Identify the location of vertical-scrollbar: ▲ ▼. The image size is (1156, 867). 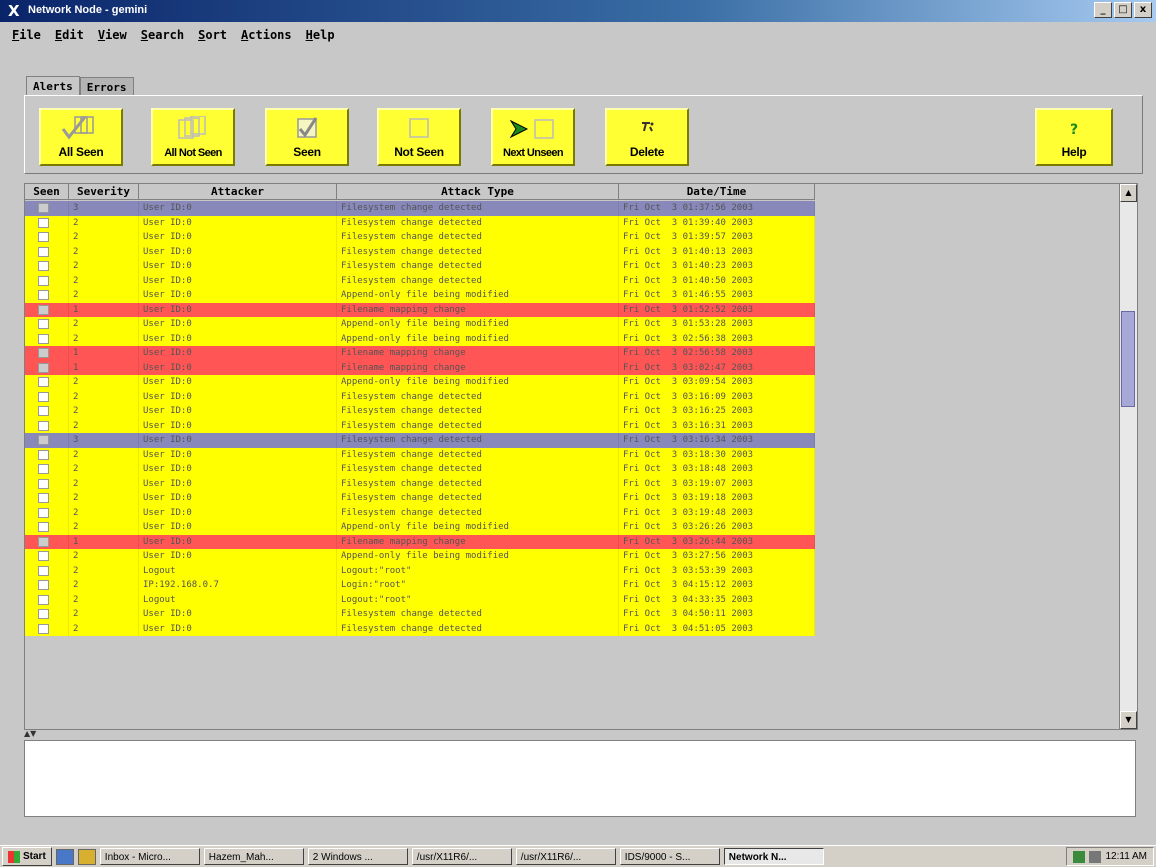
(1128, 456).